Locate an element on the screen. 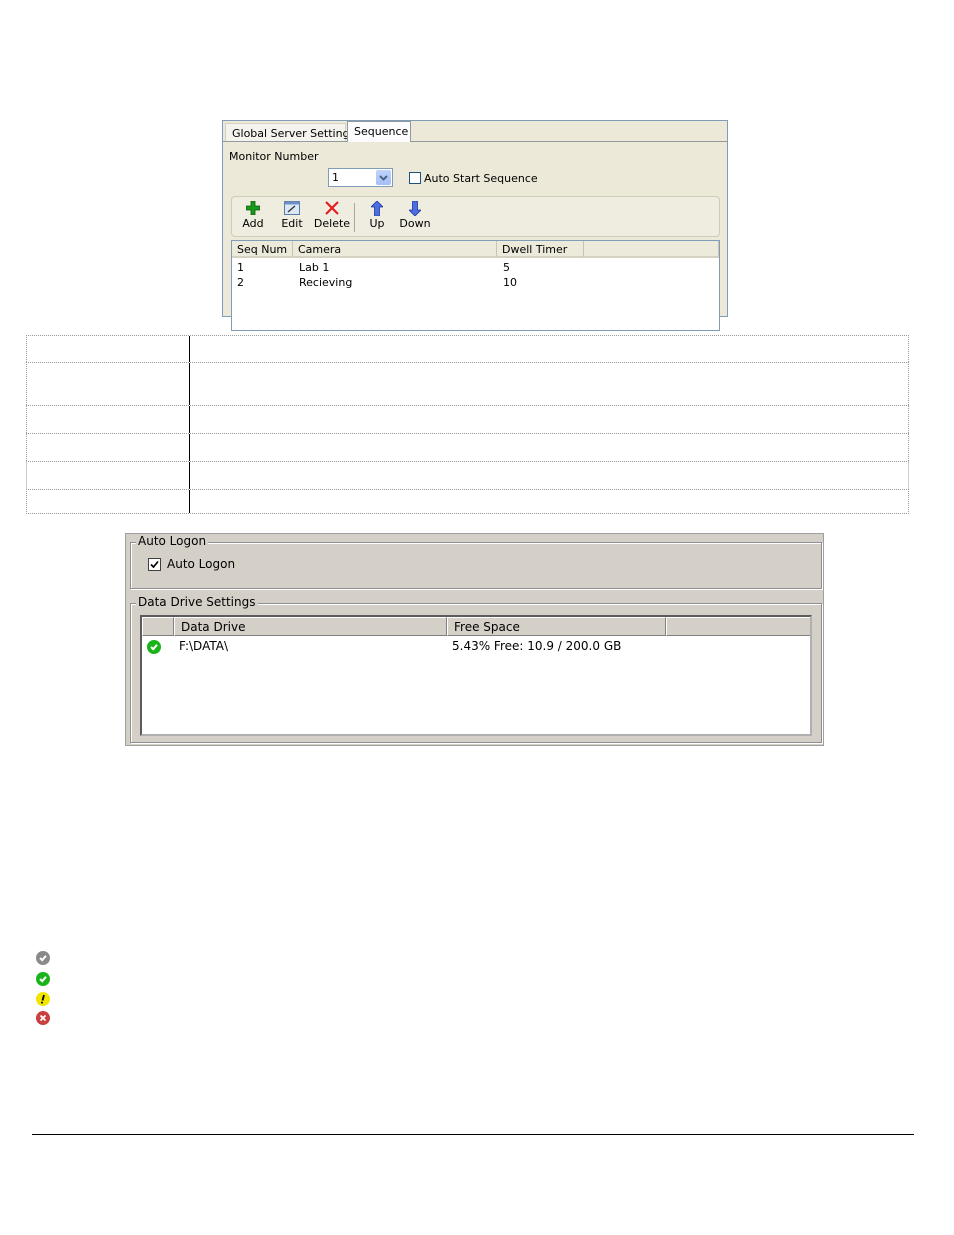 The width and height of the screenshot is (954, 1235). data-drive-settings-group-title: Data Drive Settings is located at coordinates (197, 602).